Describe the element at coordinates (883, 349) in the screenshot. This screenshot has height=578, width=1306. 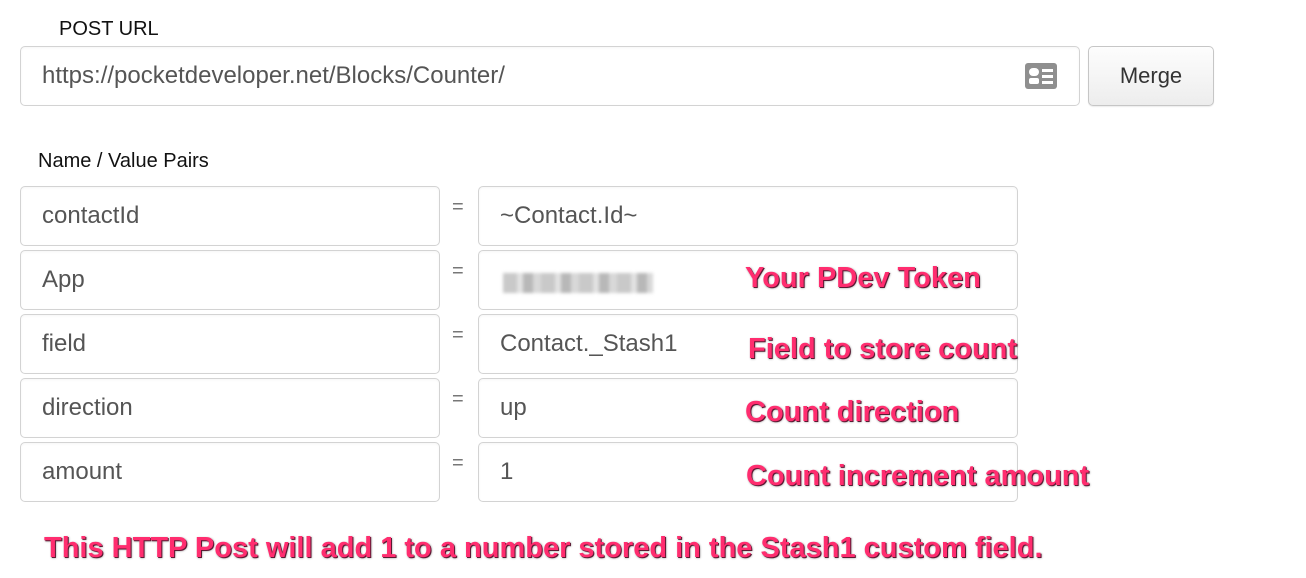
I see `annotation-field: Field to store count` at that location.